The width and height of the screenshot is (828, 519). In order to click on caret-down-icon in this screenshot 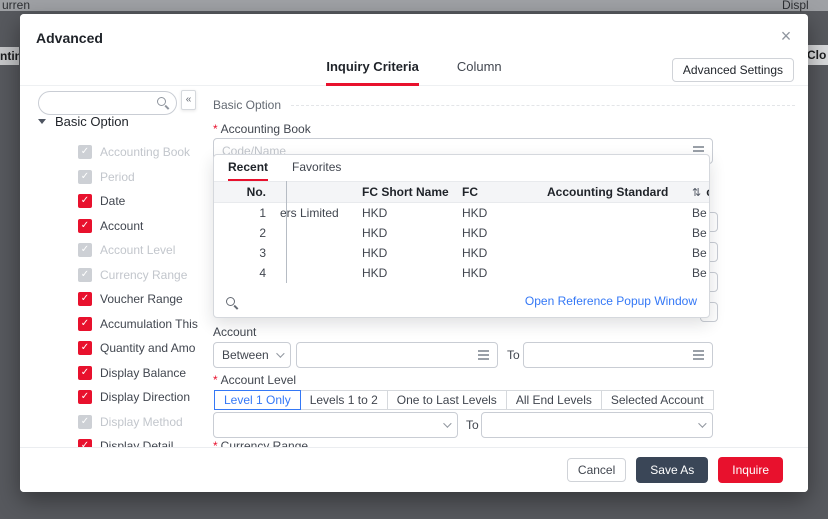, I will do `click(42, 121)`.